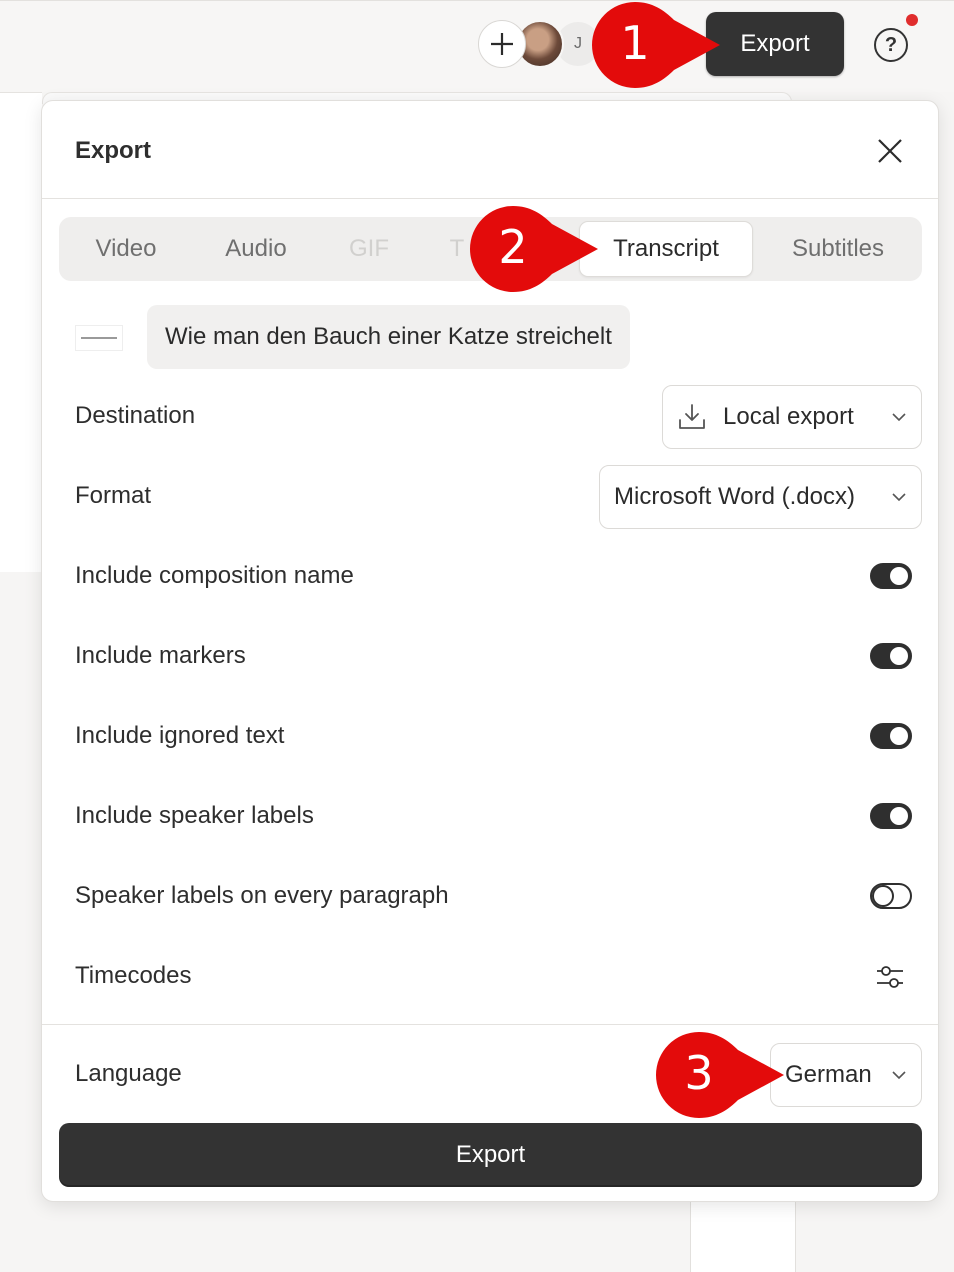 The width and height of the screenshot is (954, 1272). What do you see at coordinates (788, 416) in the screenshot?
I see `destination-value: Local export` at bounding box center [788, 416].